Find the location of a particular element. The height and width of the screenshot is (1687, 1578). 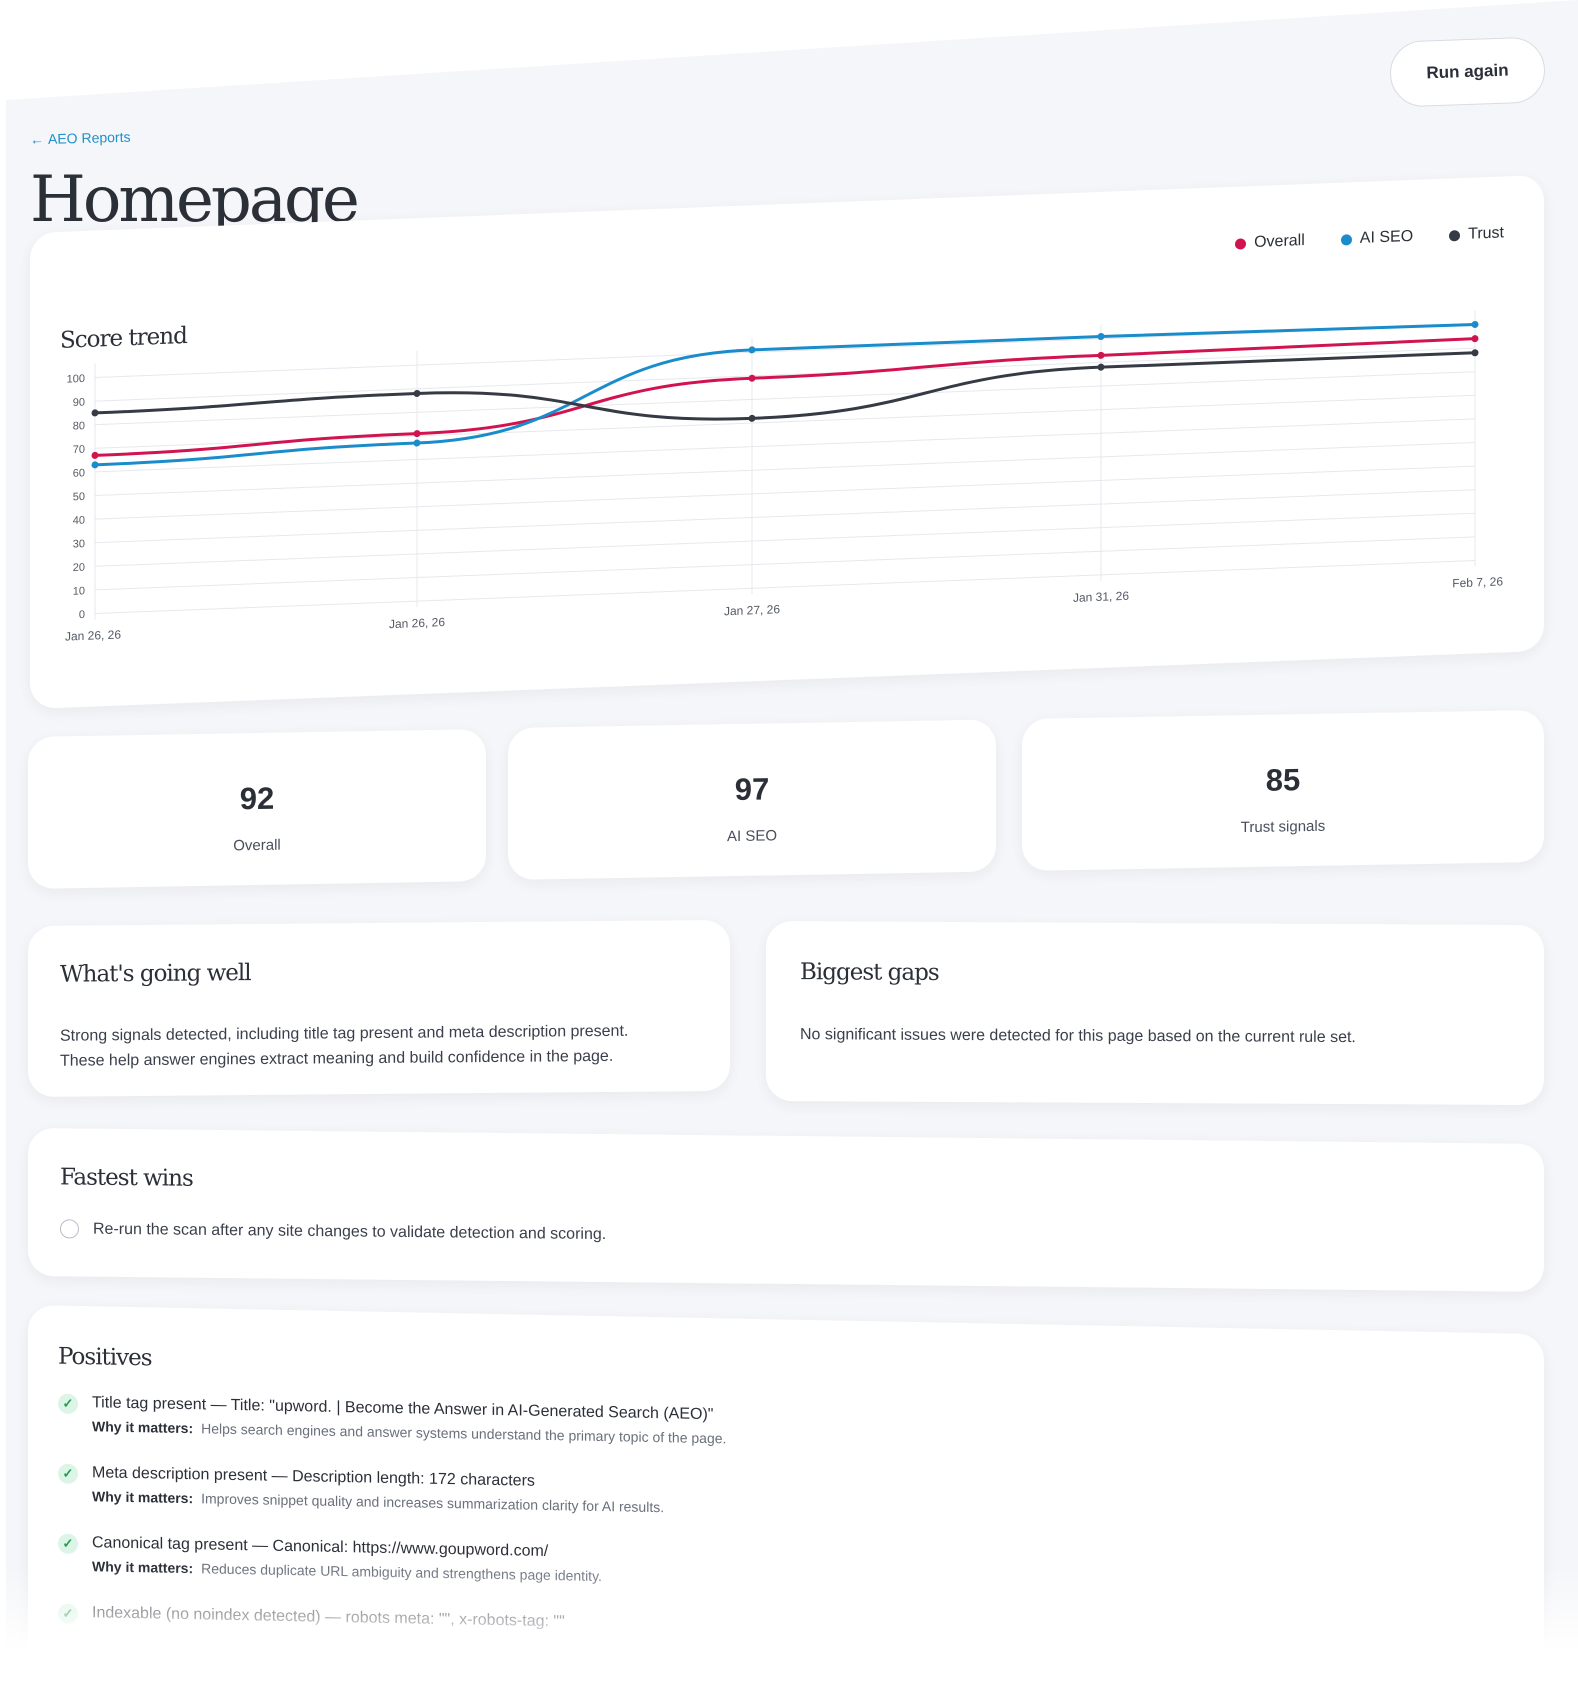

positive-name: Title tag present is located at coordinates (149, 1404).